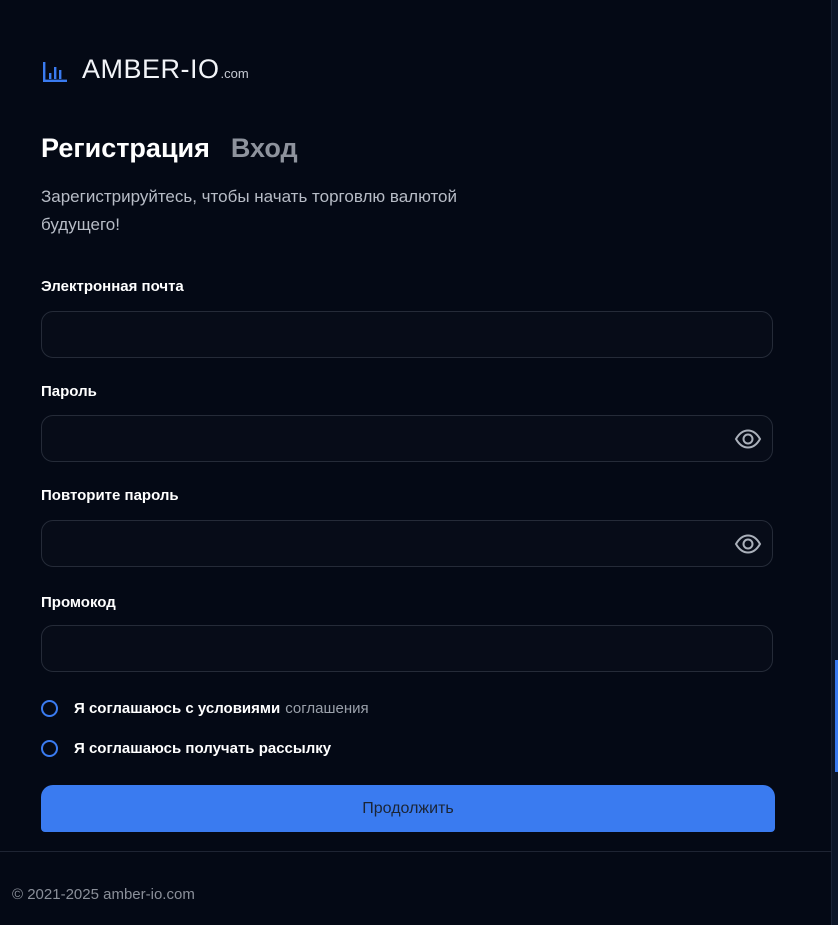 The height and width of the screenshot is (925, 838). Describe the element at coordinates (177, 708) in the screenshot. I see `agree-terms-label: Я соглашаюсь с условиями` at that location.